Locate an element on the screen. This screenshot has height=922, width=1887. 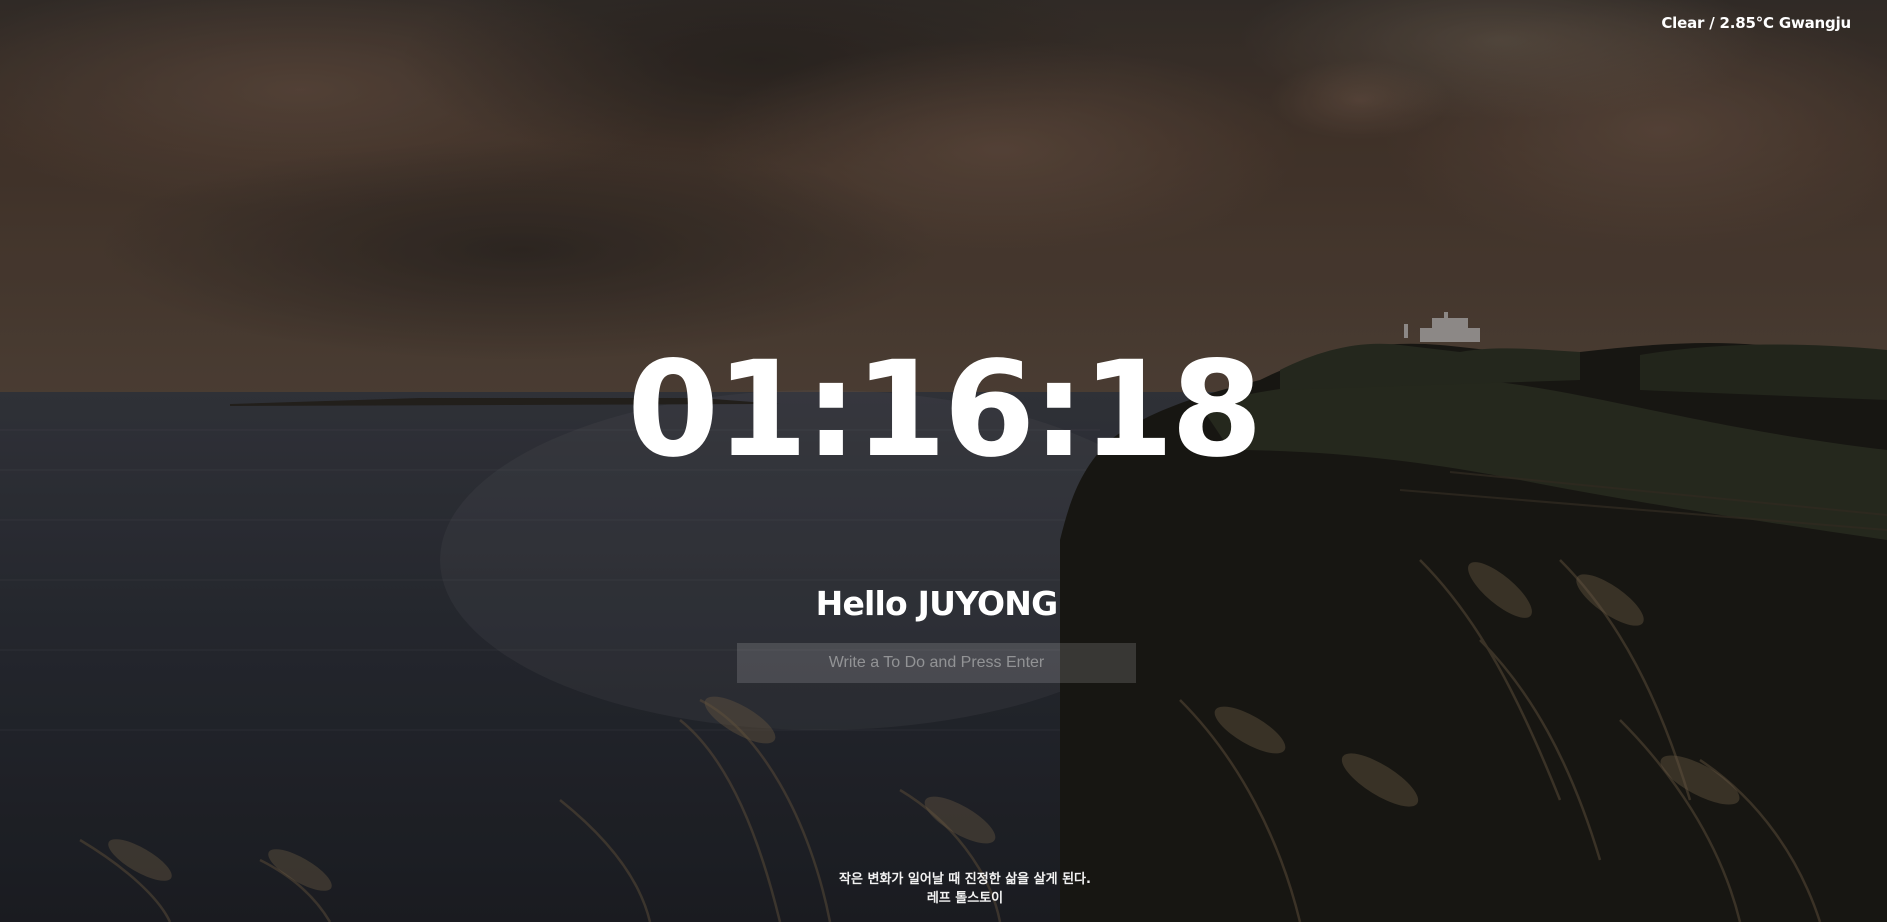
quote-block: 작은 변화가 일어날 때 진정한 삶을 살게 된다. 레프 톨스토이 is located at coordinates (943, 889).